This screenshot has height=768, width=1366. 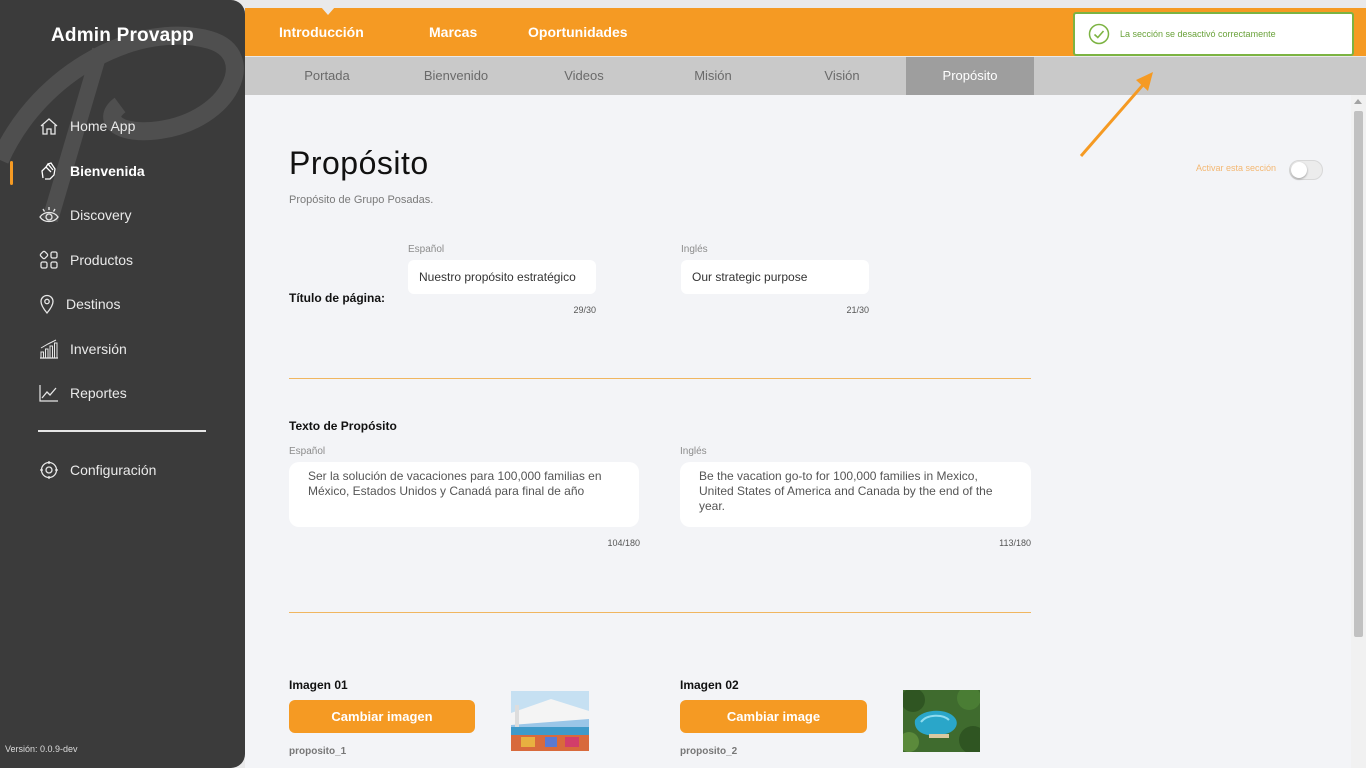 I want to click on image-2-thumbnail, so click(x=941, y=721).